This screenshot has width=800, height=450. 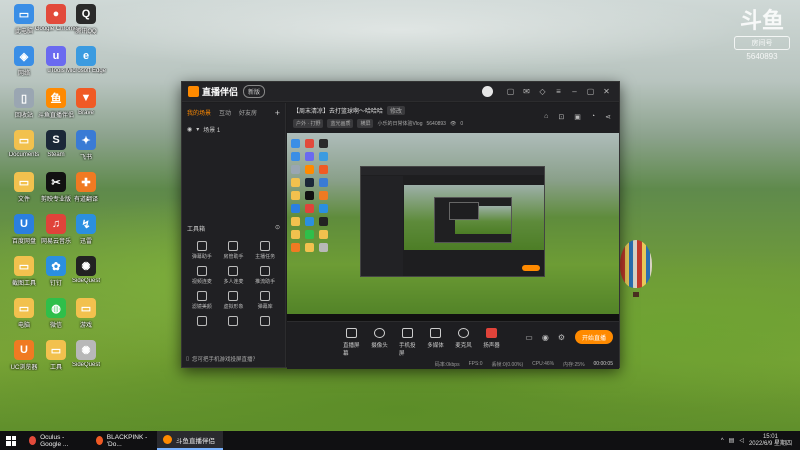 I want to click on eye-icon: ◉, so click(x=189, y=129).